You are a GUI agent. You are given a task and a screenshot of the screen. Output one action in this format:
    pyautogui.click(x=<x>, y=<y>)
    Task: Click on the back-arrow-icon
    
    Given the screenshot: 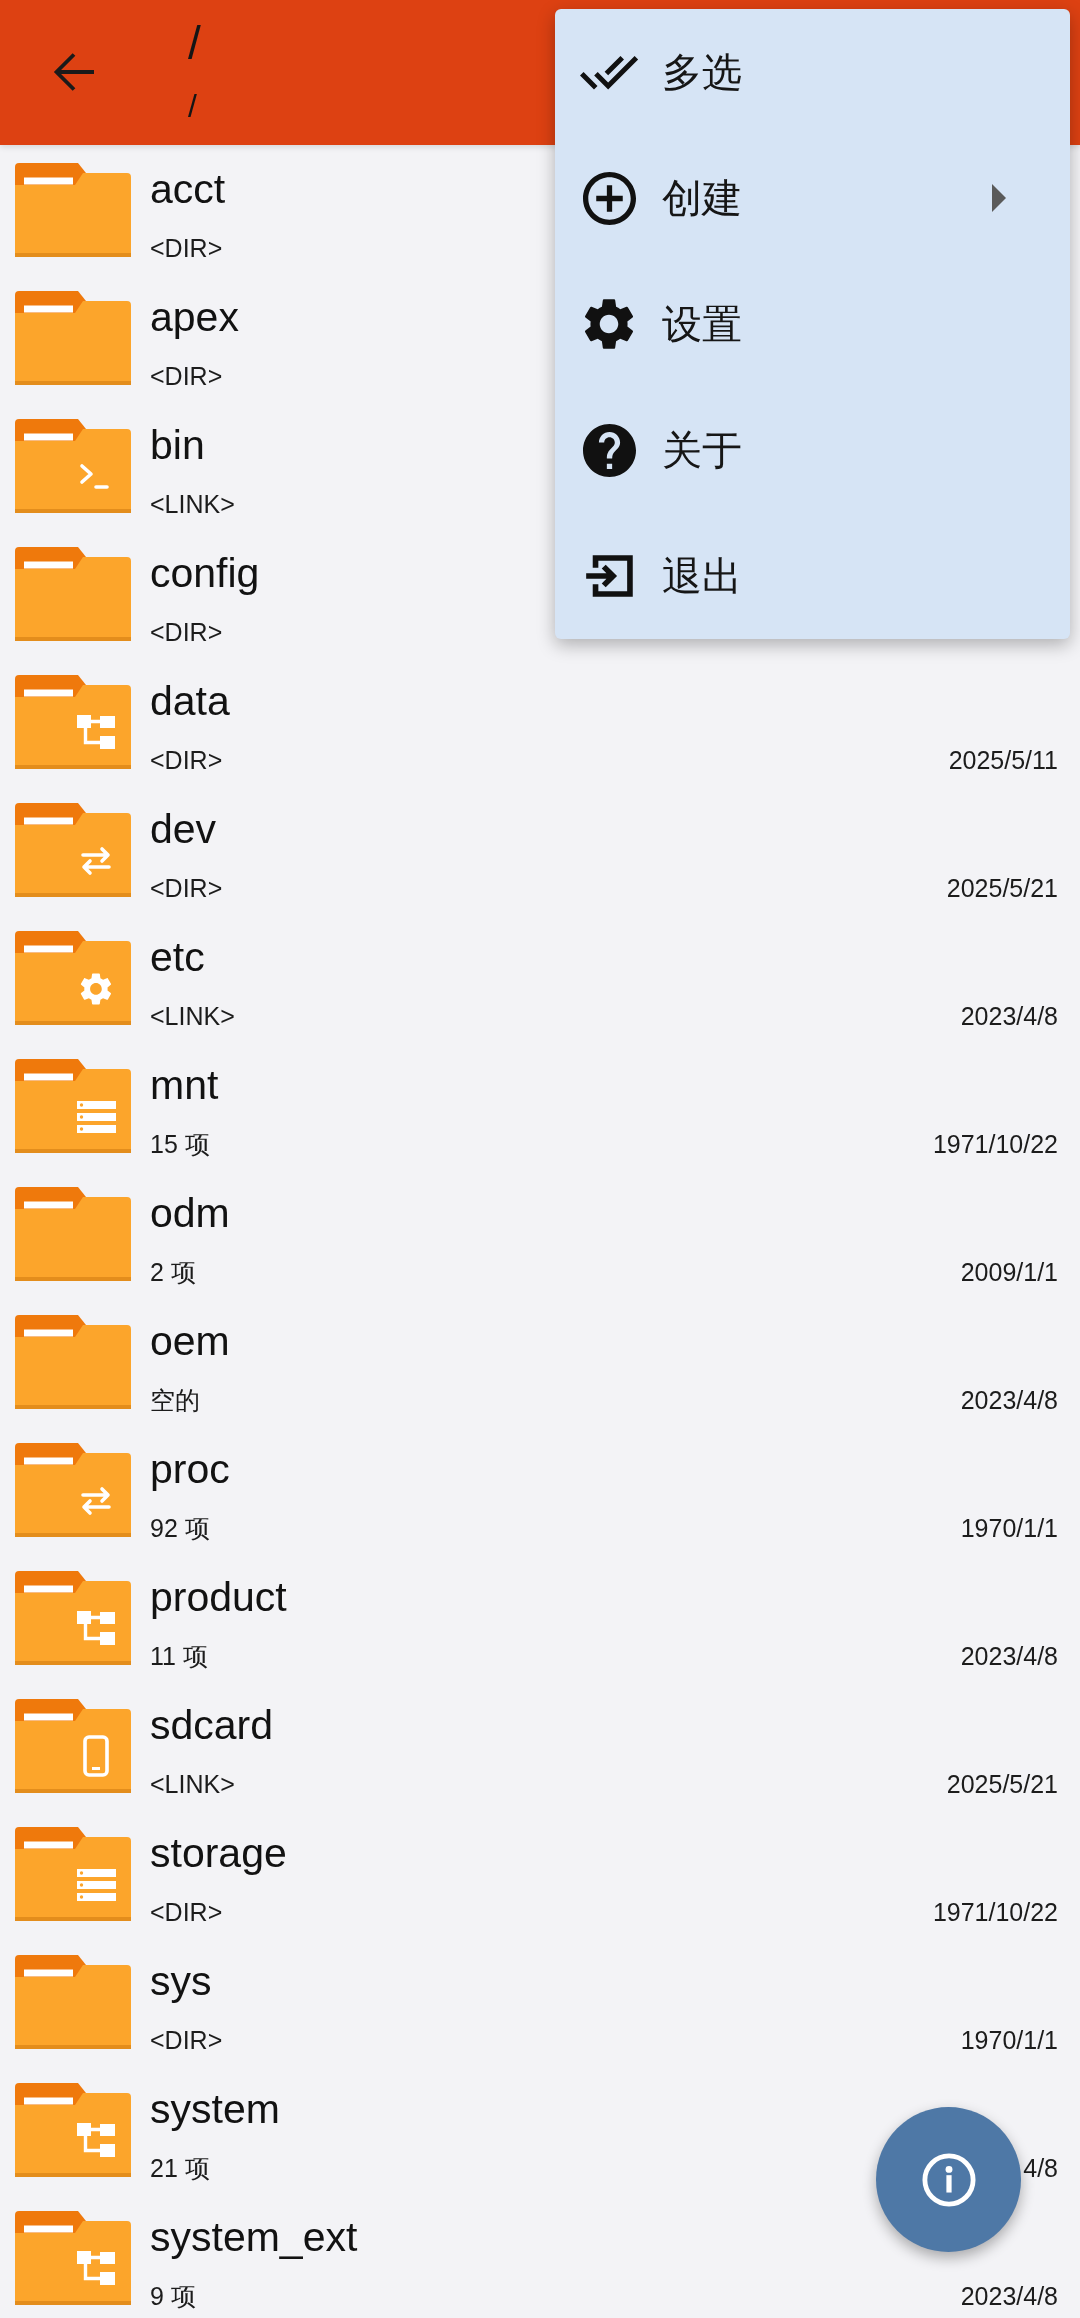 What is the action you would take?
    pyautogui.click(x=74, y=72)
    